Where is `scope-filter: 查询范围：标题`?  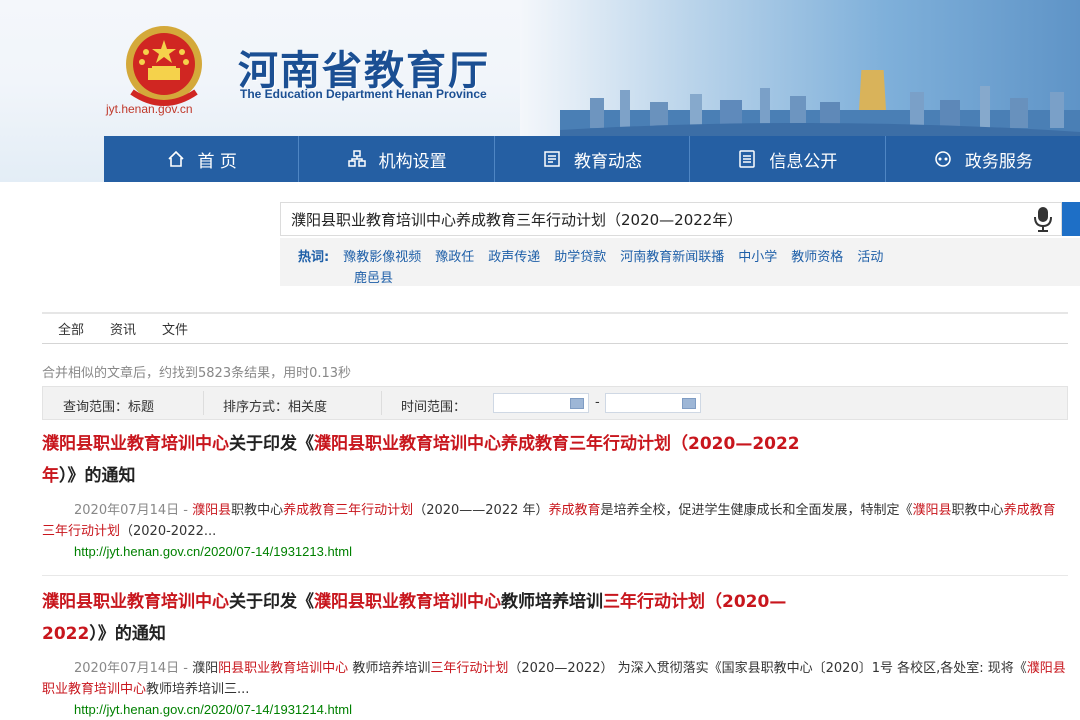
scope-filter: 查询范围：标题 is located at coordinates (108, 405).